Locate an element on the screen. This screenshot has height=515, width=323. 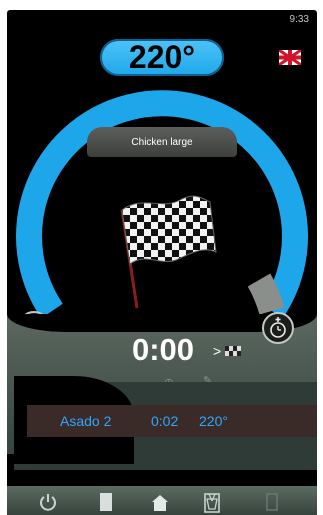
step-time: 0:02 is located at coordinates (165, 421).